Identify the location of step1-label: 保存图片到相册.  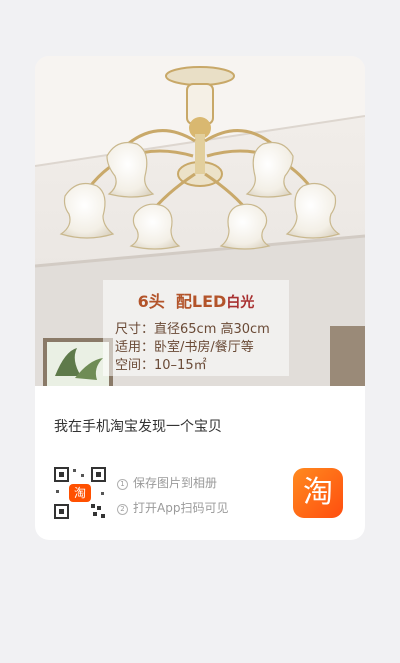
(175, 483).